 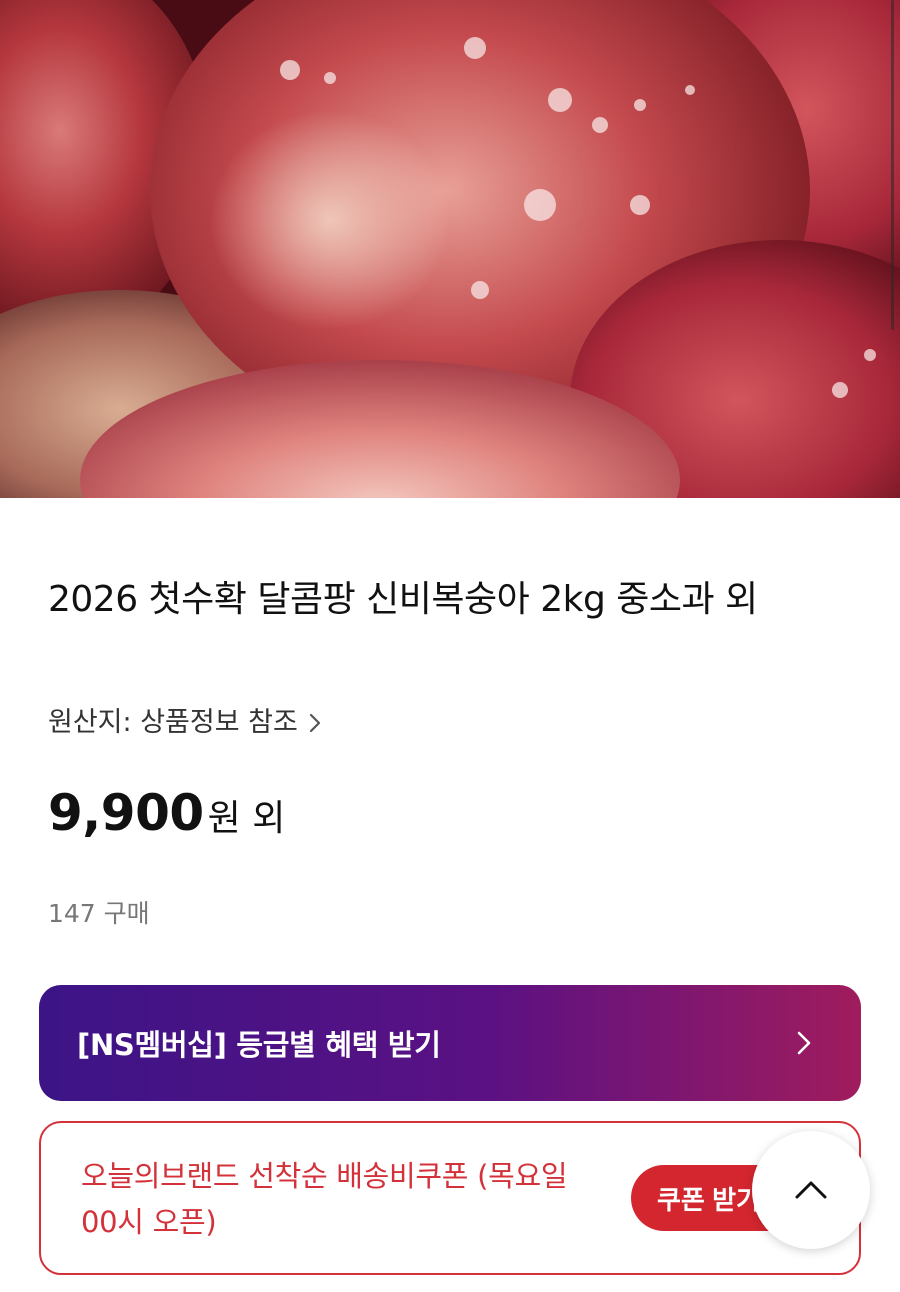 I want to click on chevron-up-icon, so click(x=811, y=1190).